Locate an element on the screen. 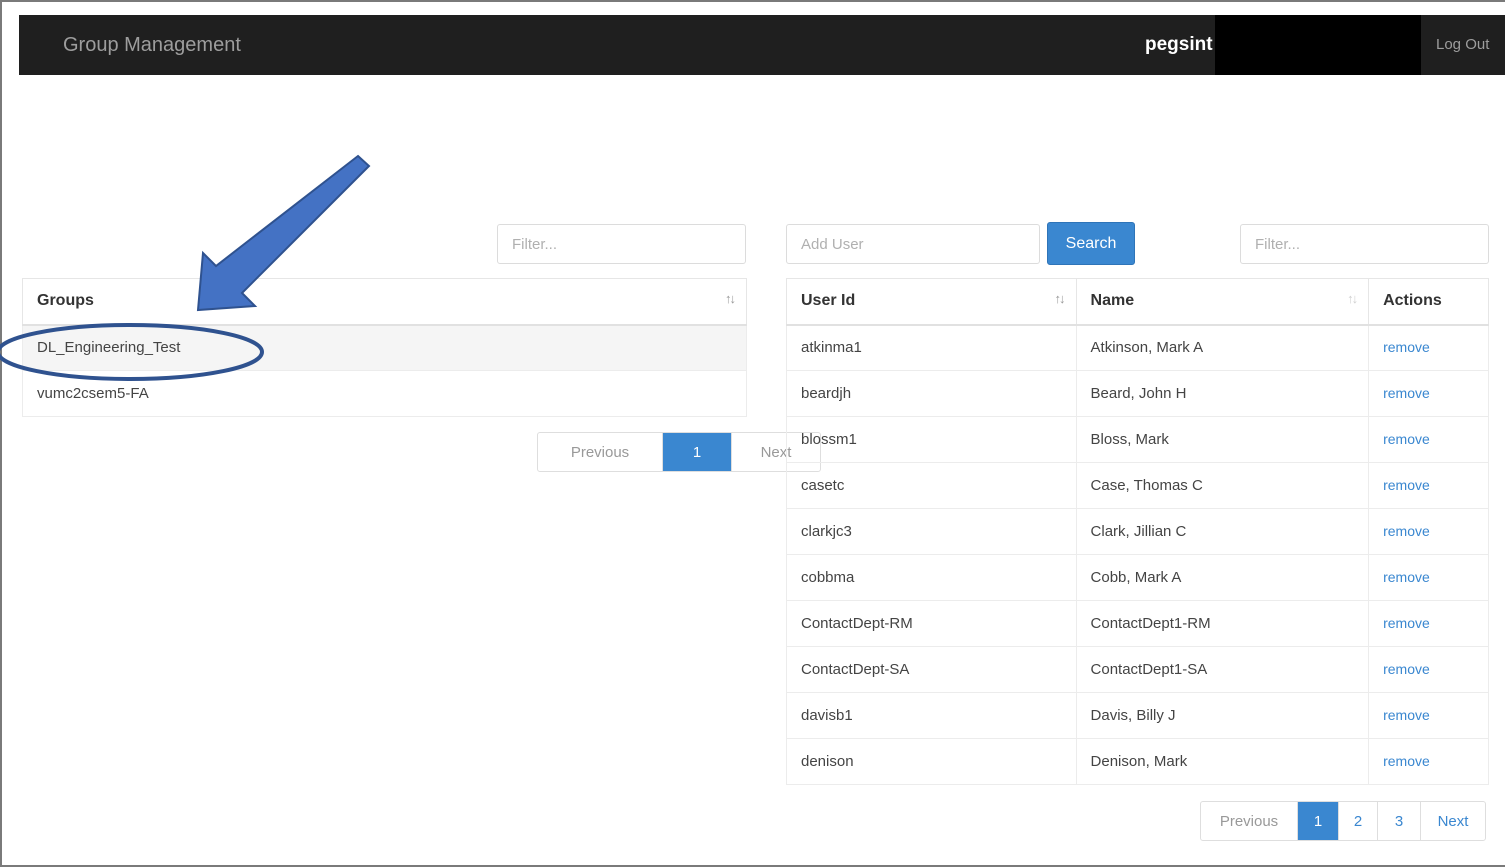 Image resolution: width=1505 pixels, height=867 pixels. group-cell: vumc2csem5-FA is located at coordinates (384, 393).